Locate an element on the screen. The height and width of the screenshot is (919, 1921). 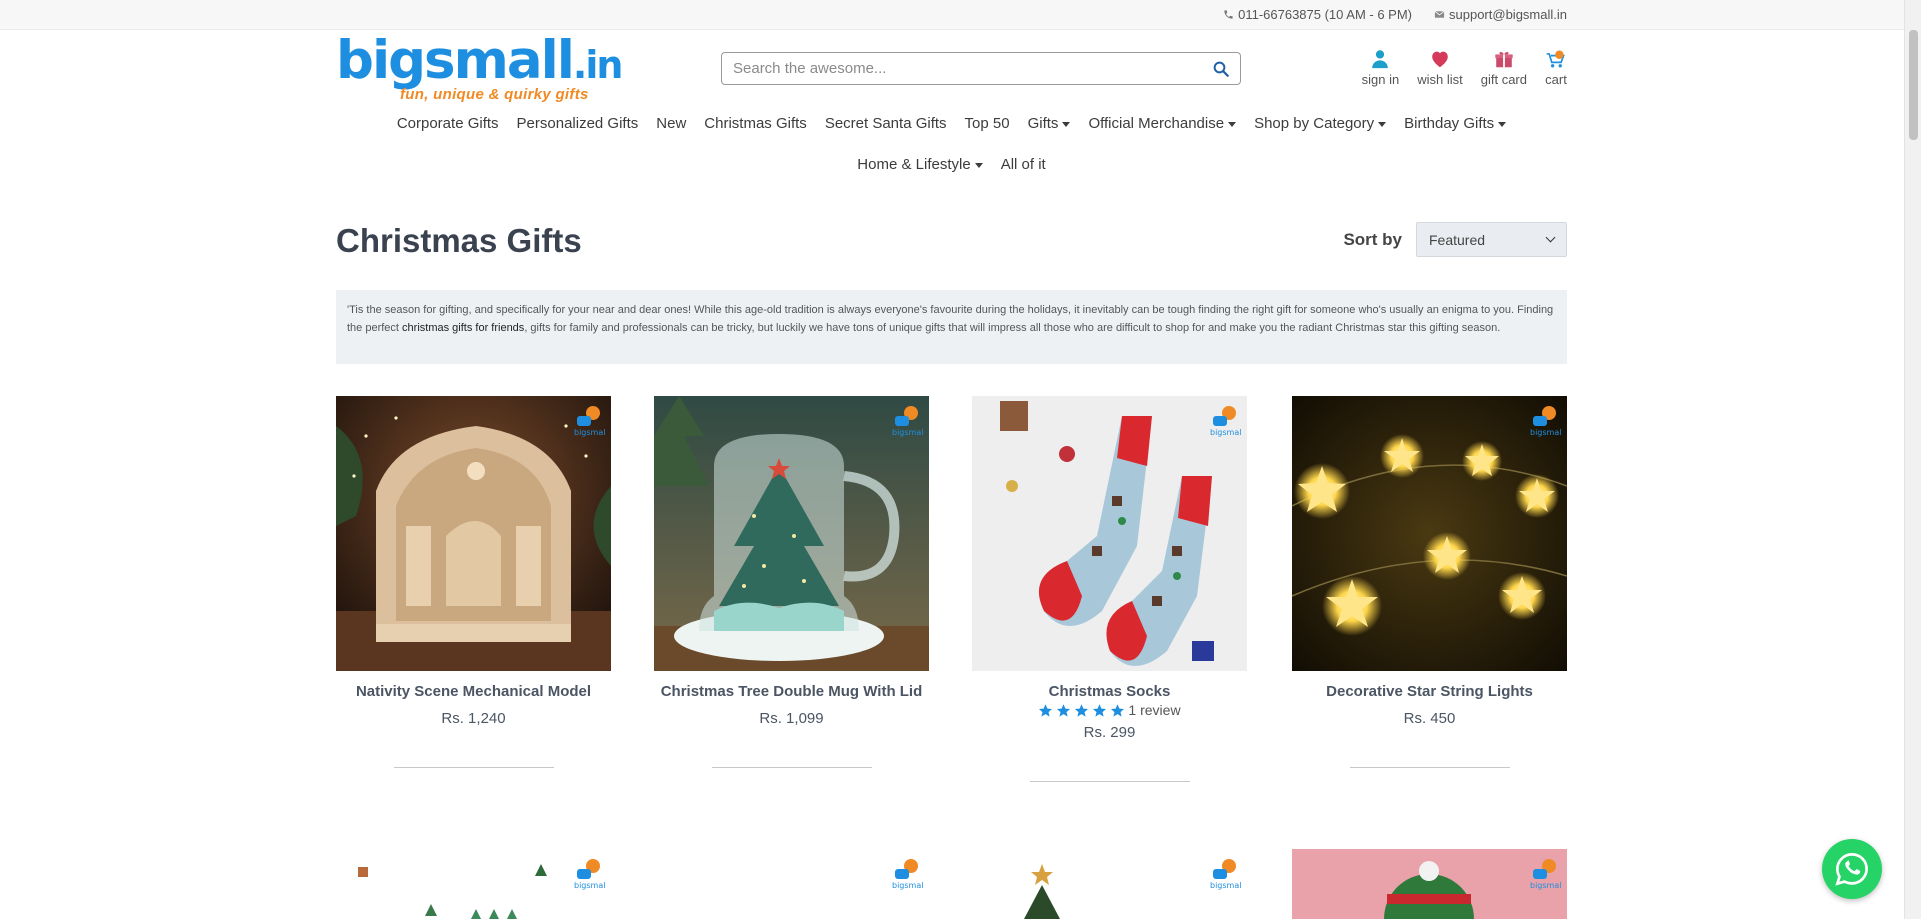
page-scrollbar is located at coordinates (1912, 459).